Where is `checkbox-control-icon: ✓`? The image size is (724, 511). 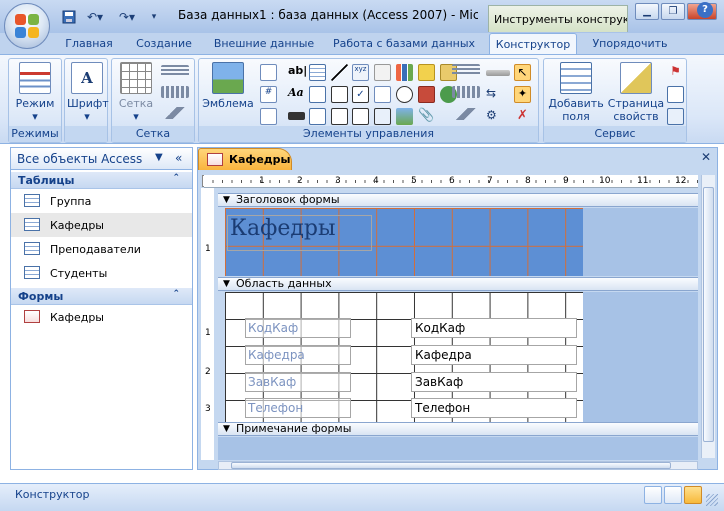
checkbox-control-icon: ✓ is located at coordinates (360, 94).